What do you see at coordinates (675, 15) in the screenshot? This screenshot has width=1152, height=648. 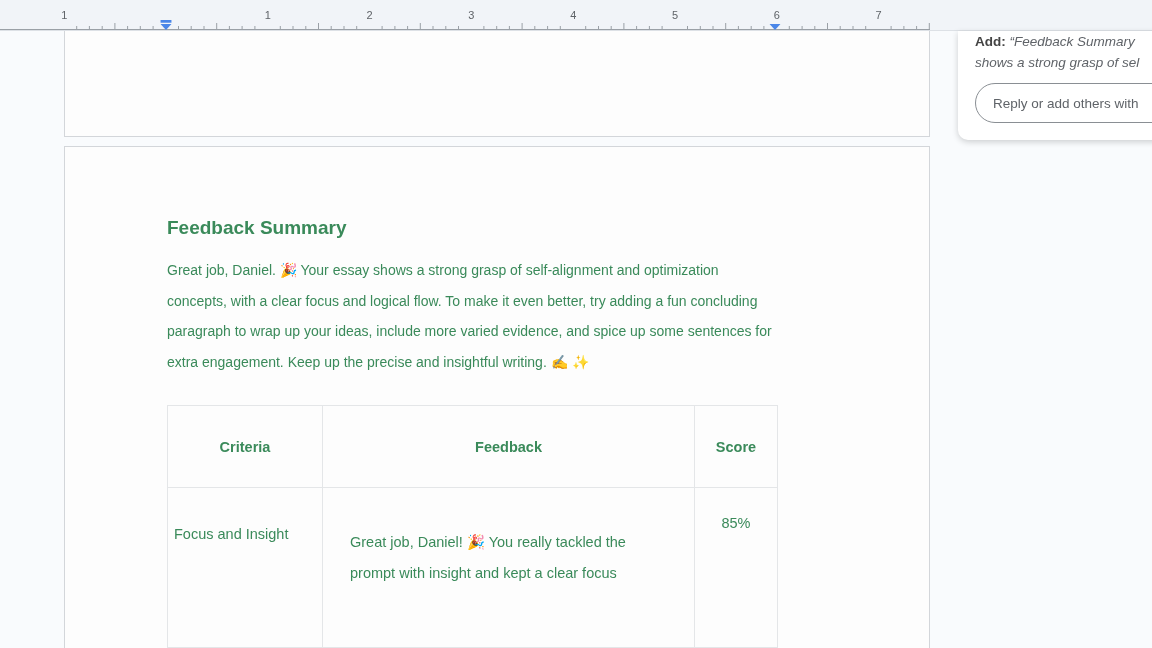 I see `ruler-number: 5` at bounding box center [675, 15].